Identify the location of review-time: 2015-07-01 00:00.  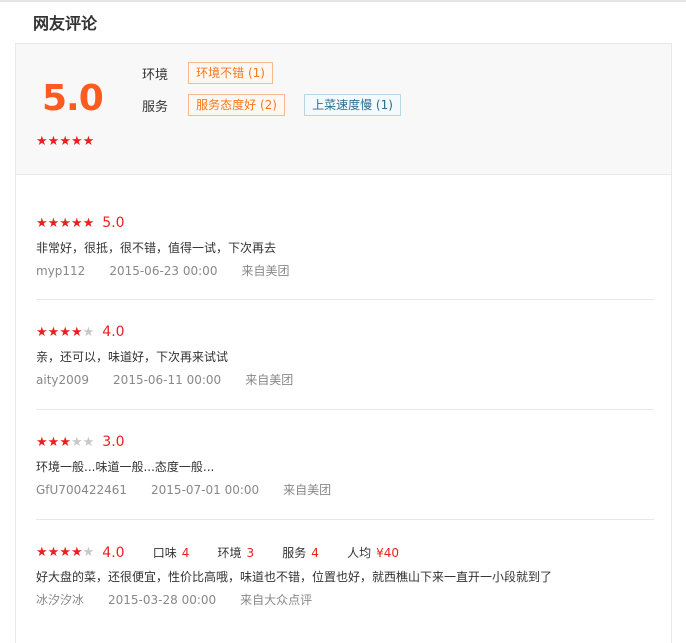
(205, 490).